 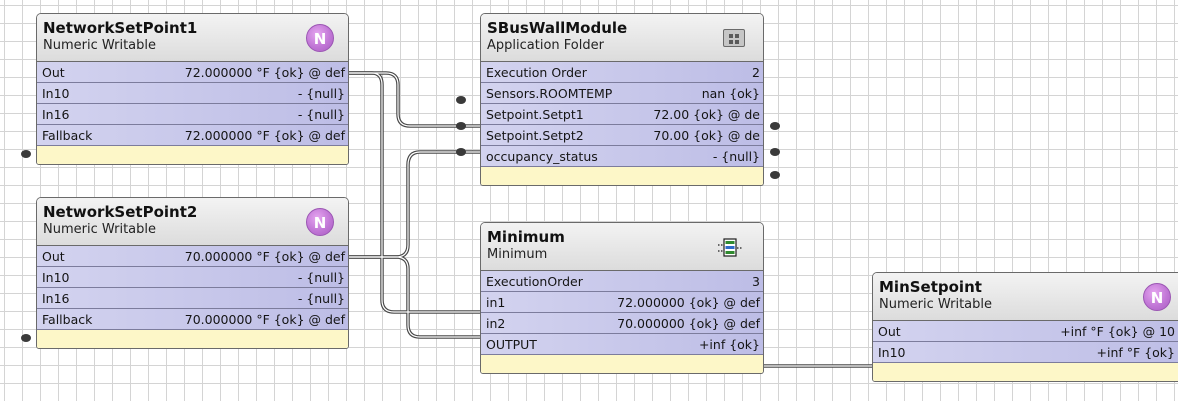 I want to click on block-title: SBusWallModule, so click(x=557, y=28).